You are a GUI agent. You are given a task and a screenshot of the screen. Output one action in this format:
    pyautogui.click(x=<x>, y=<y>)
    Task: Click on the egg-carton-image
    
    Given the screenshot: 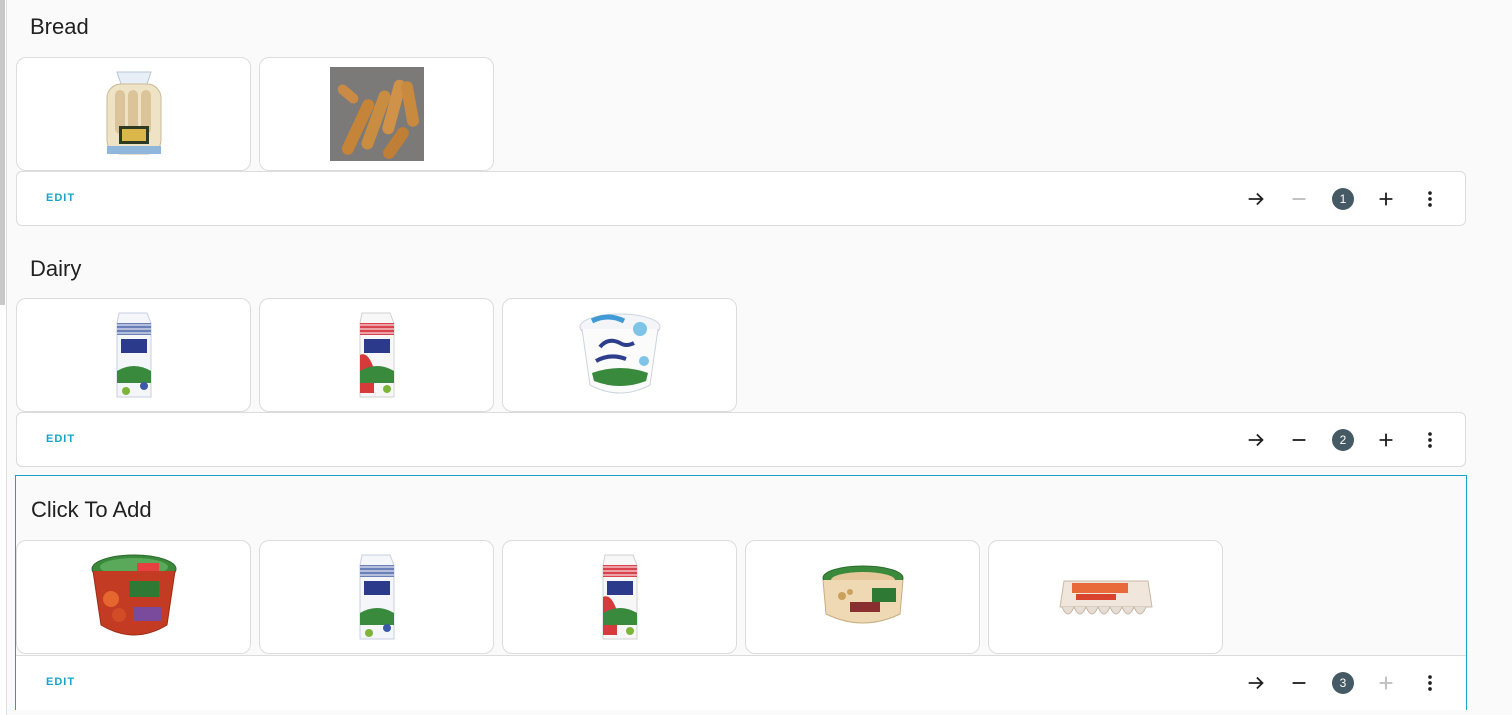 What is the action you would take?
    pyautogui.click(x=1105, y=597)
    